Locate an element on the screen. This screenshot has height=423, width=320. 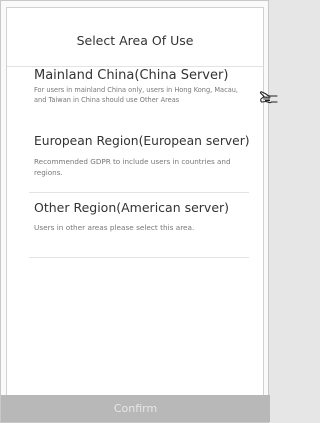
page-title: Select Area Of Use is located at coordinates (135, 40).